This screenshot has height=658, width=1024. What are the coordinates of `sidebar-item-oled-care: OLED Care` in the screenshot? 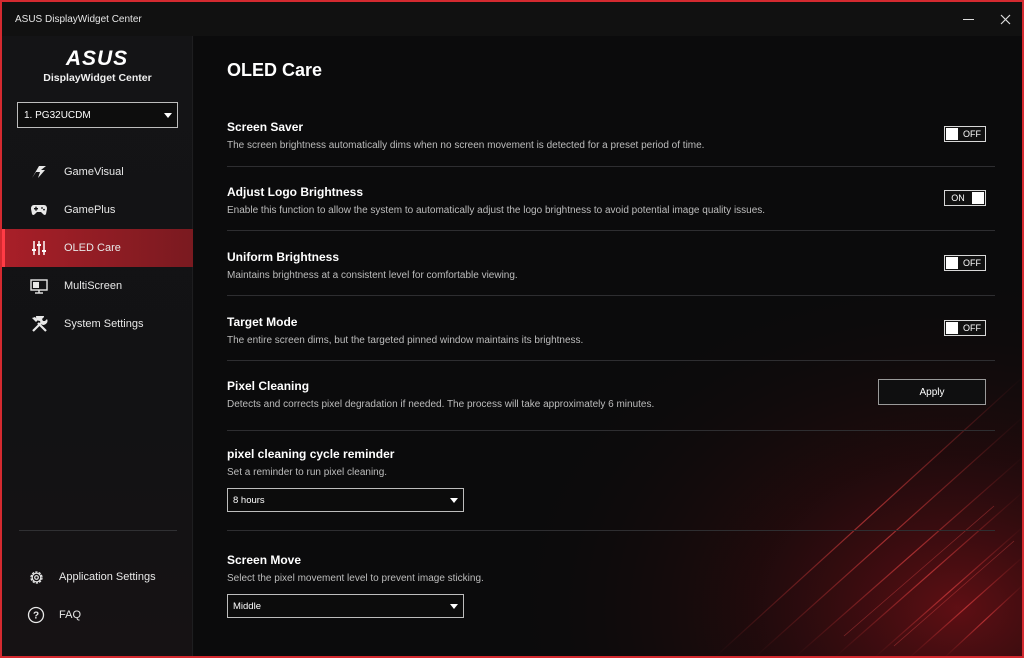 It's located at (97, 248).